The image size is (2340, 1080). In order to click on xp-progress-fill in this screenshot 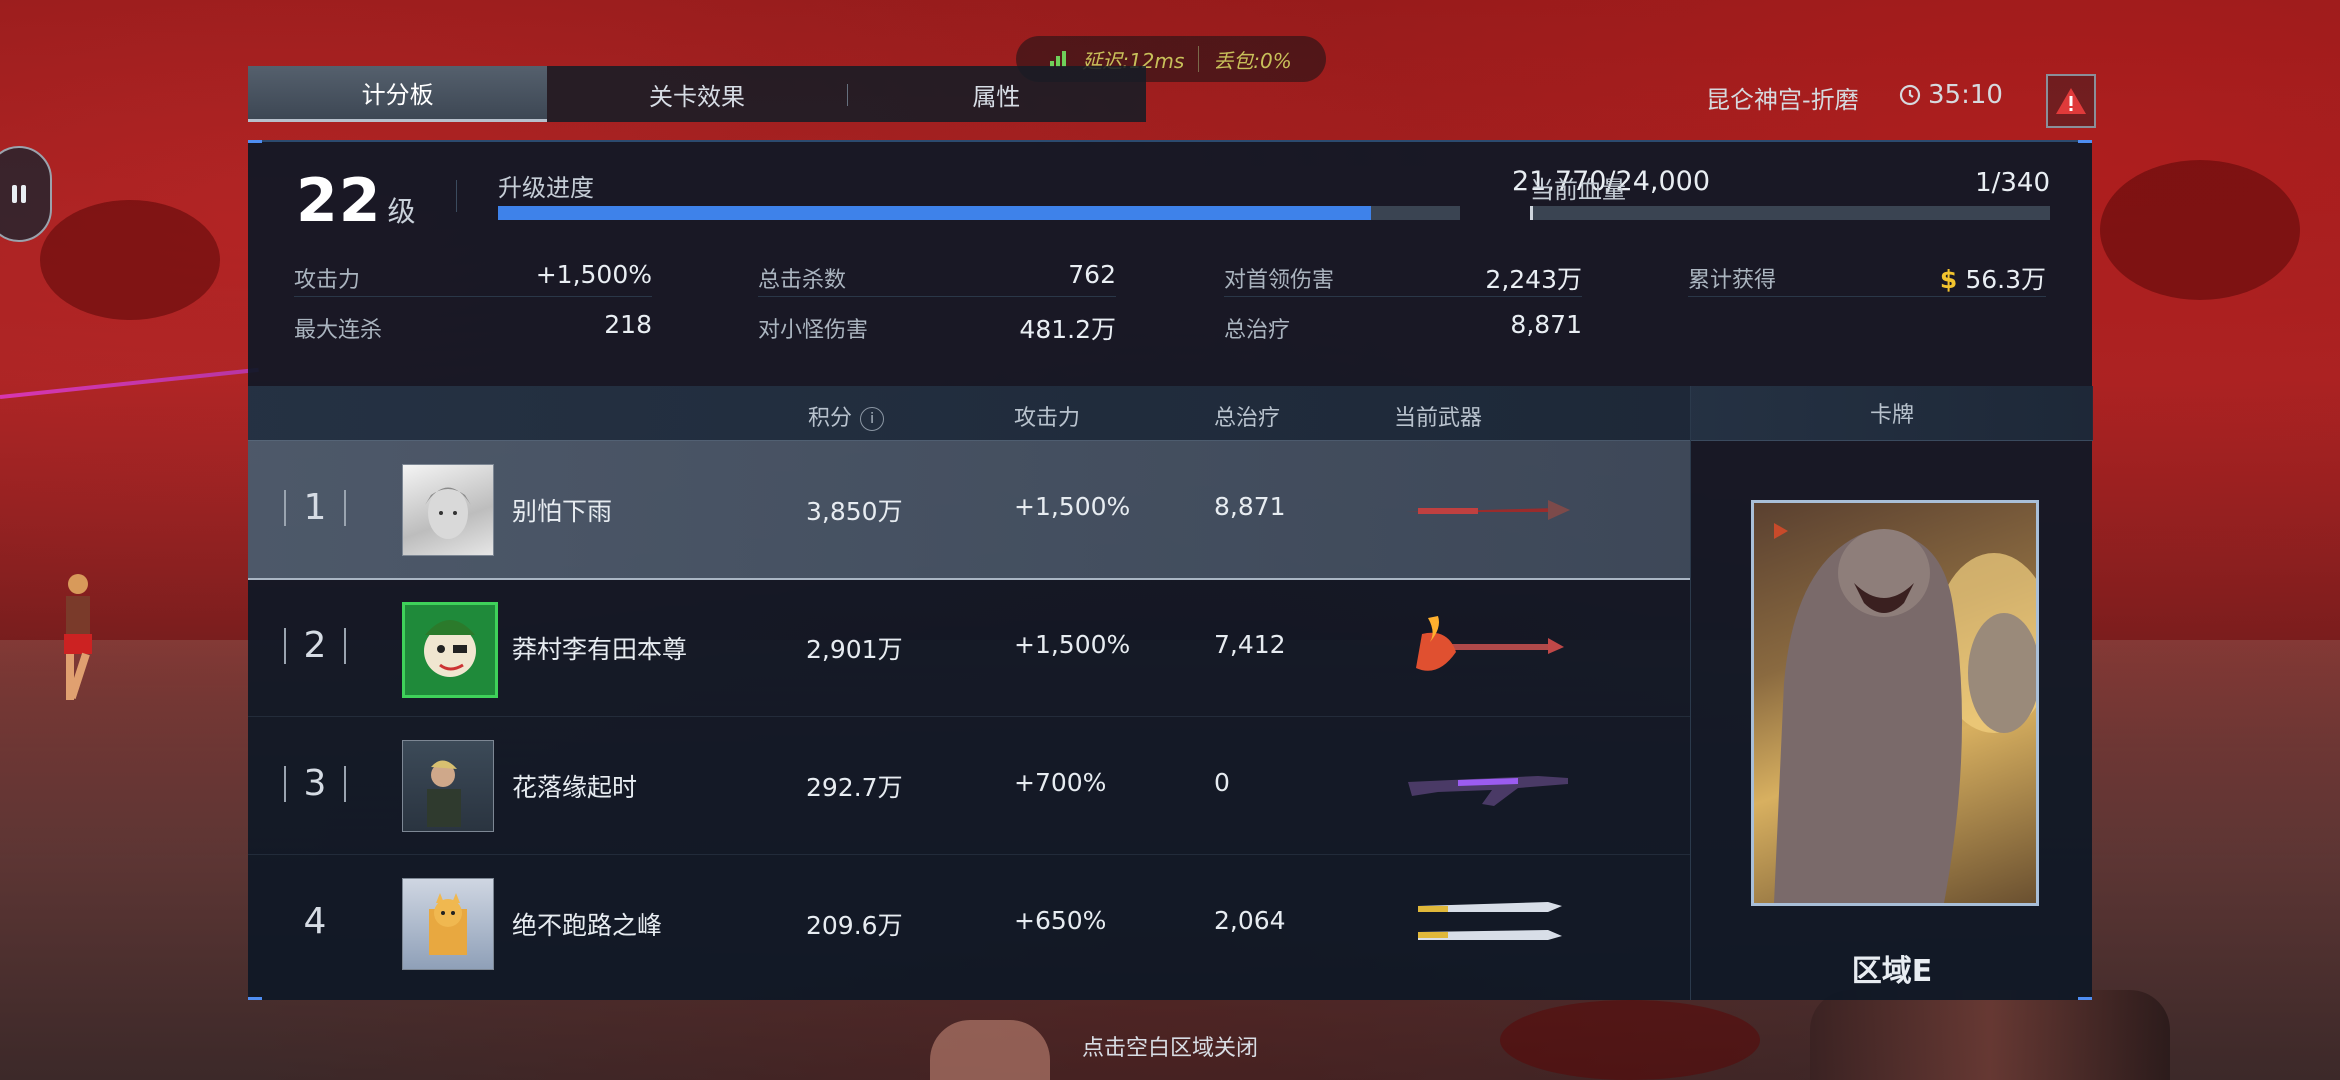, I will do `click(934, 213)`.